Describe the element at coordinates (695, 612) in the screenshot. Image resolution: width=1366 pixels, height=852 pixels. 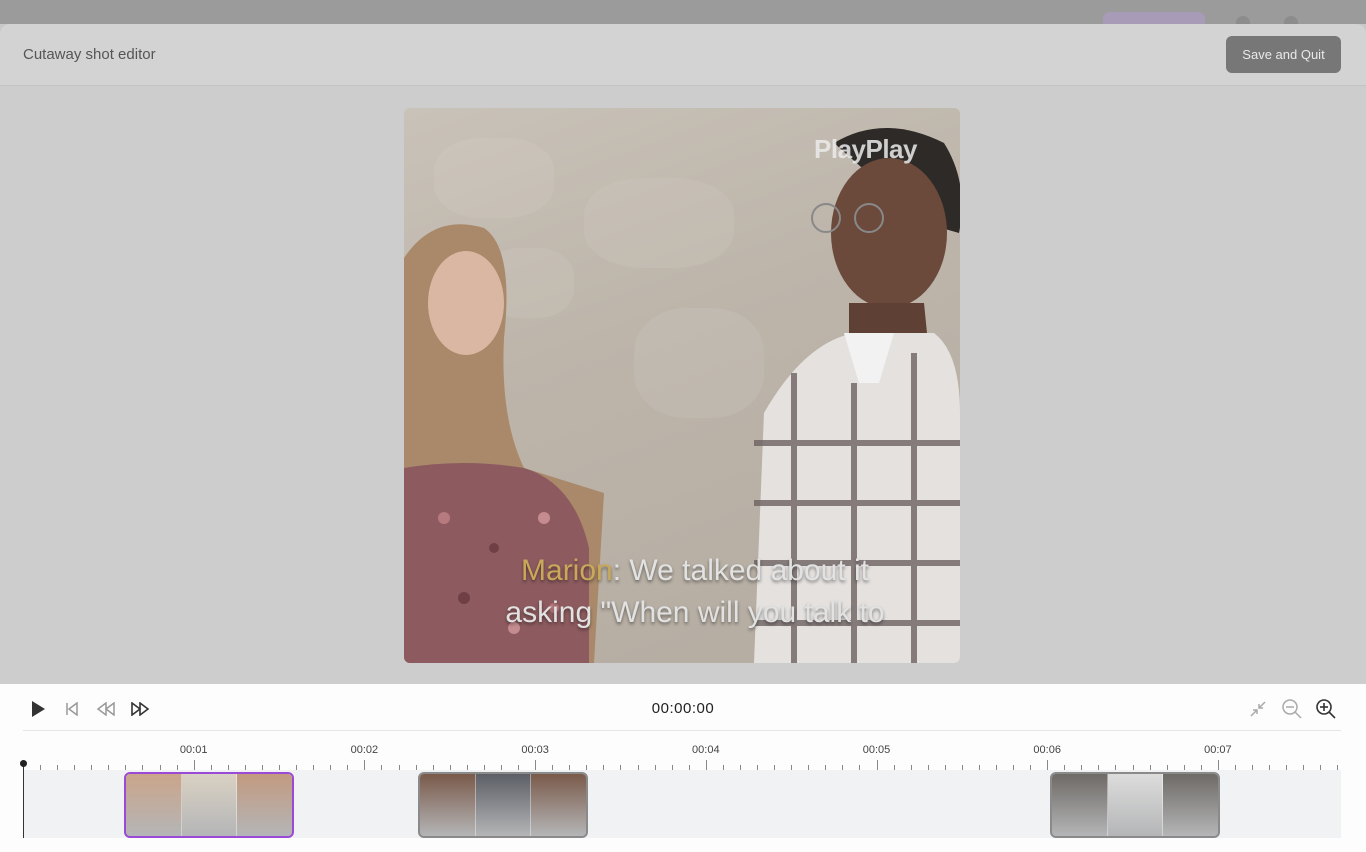
I see `subtitle-line-2: asking "When will you talk to` at that location.